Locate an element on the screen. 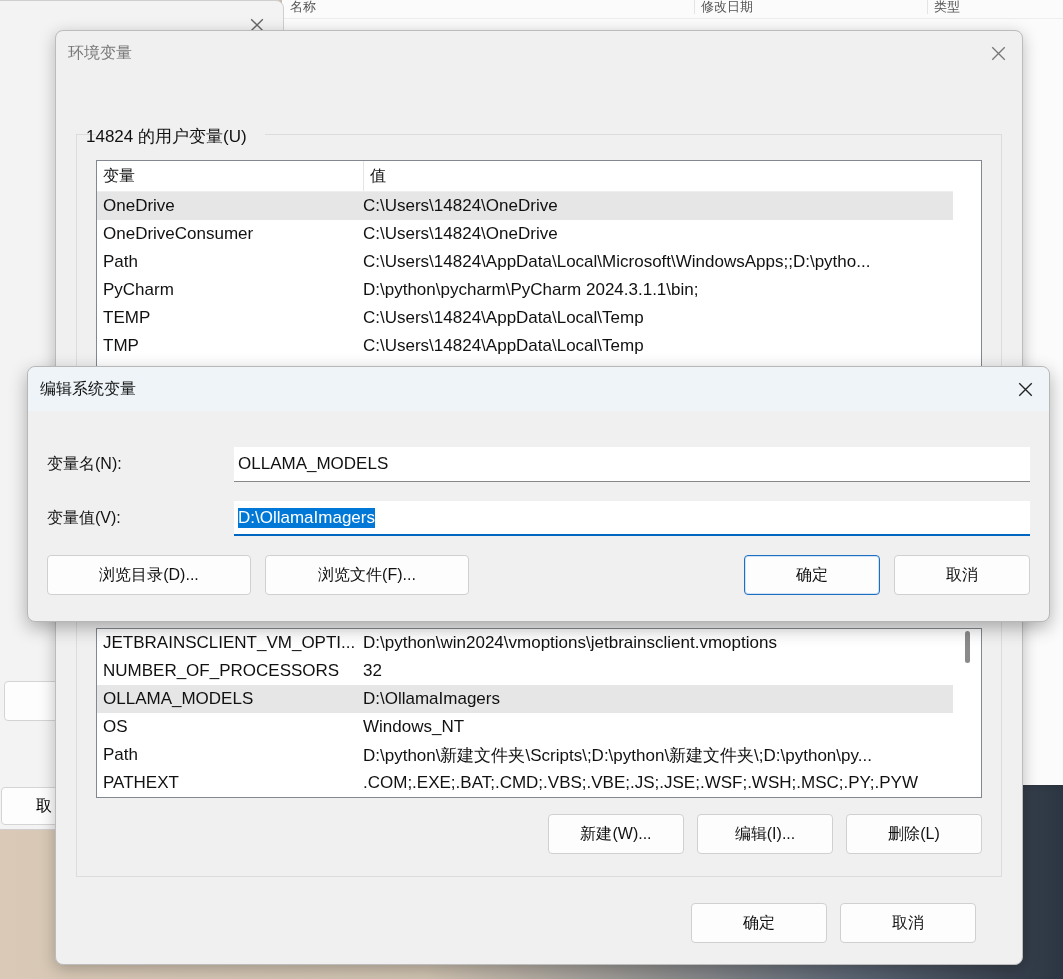  list-row: PATHEXT .COM;.EXE;.BAT;.CMD;.VBS;.VBE;.JS;.JSE;.WSF;.WSH;.MSC;.PY;.PYW is located at coordinates (525, 783).